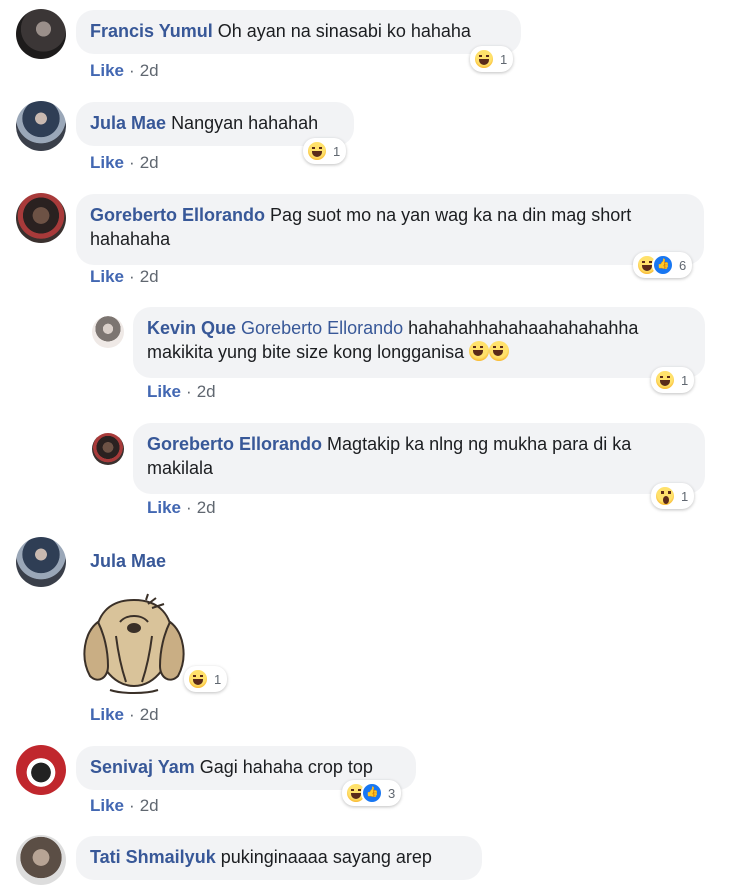 The width and height of the screenshot is (750, 885). Describe the element at coordinates (326, 857) in the screenshot. I see `comment-text: pukinginaaaa sayang arep` at that location.